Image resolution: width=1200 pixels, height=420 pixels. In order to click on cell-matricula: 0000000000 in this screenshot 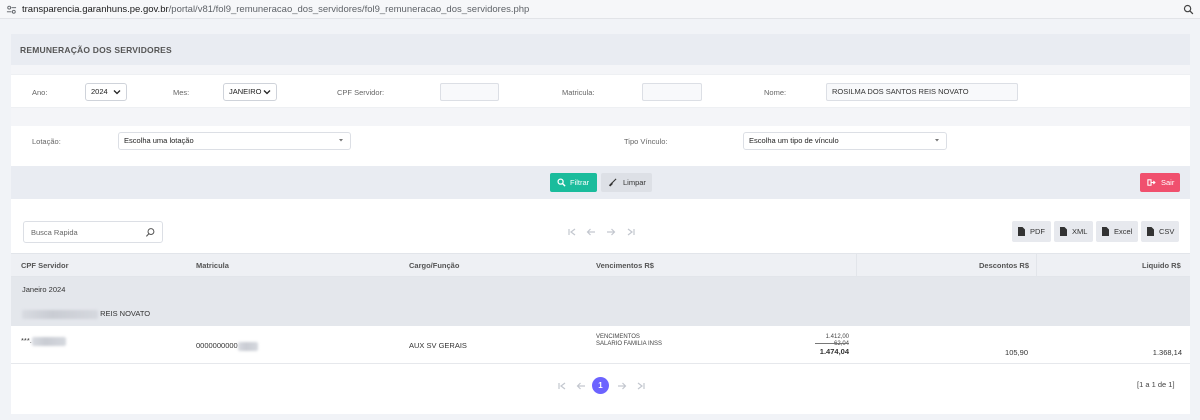, I will do `click(227, 346)`.